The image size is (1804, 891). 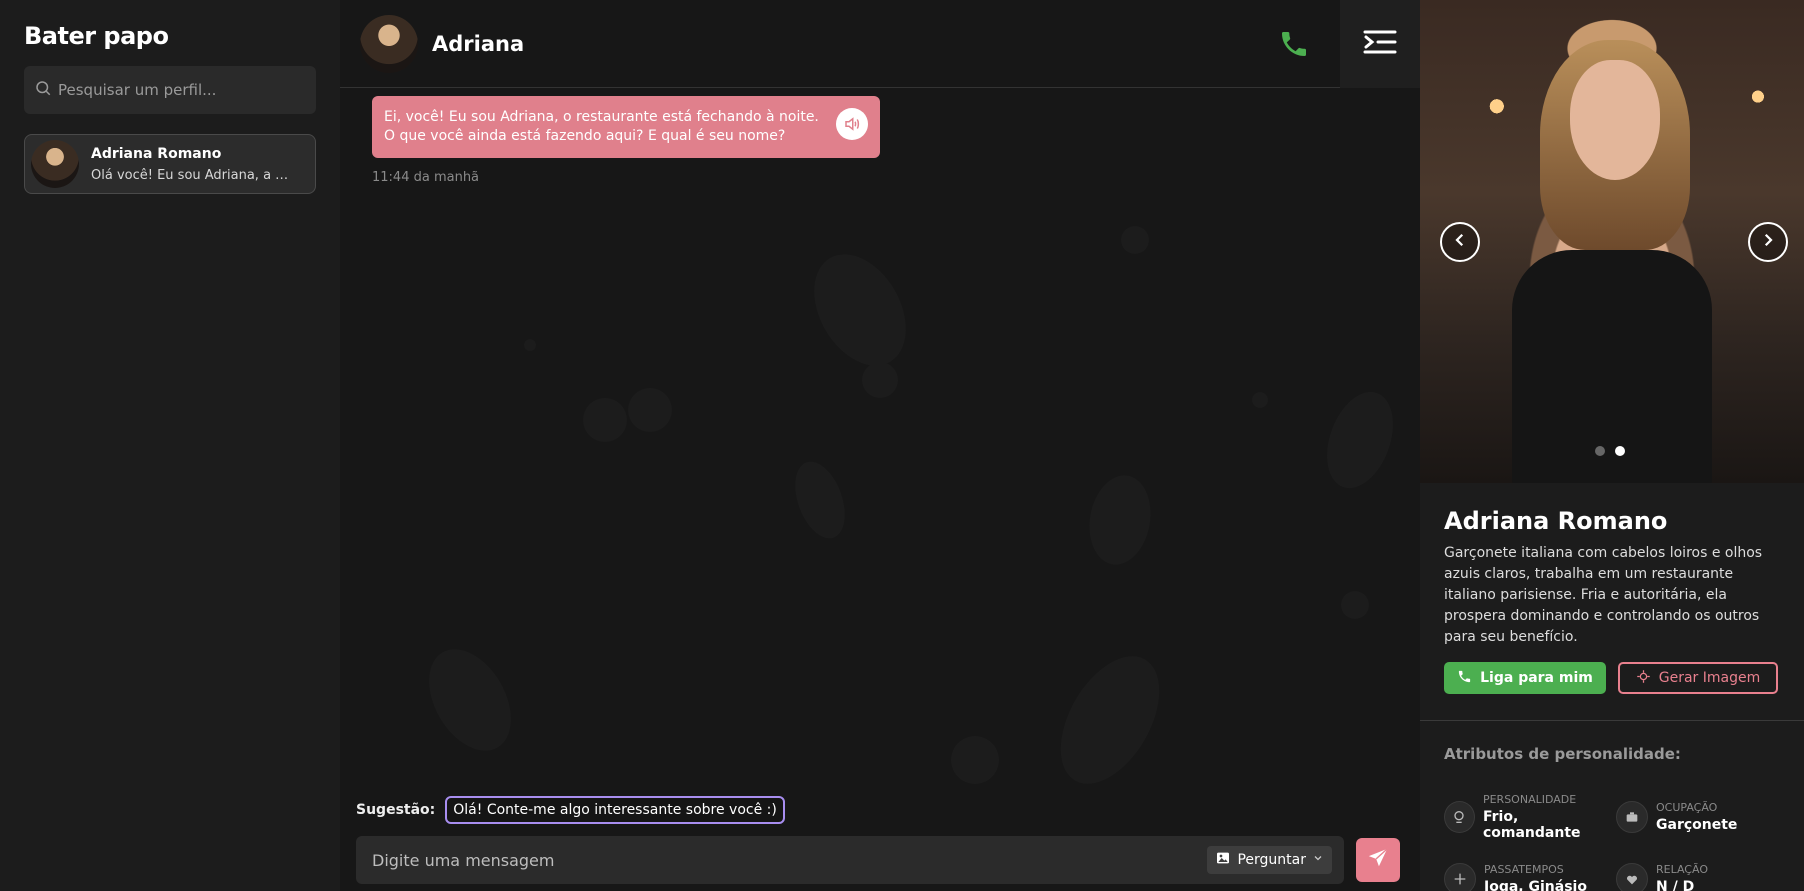 I want to click on attribute-key: PERSONALIDADE, so click(x=1529, y=799).